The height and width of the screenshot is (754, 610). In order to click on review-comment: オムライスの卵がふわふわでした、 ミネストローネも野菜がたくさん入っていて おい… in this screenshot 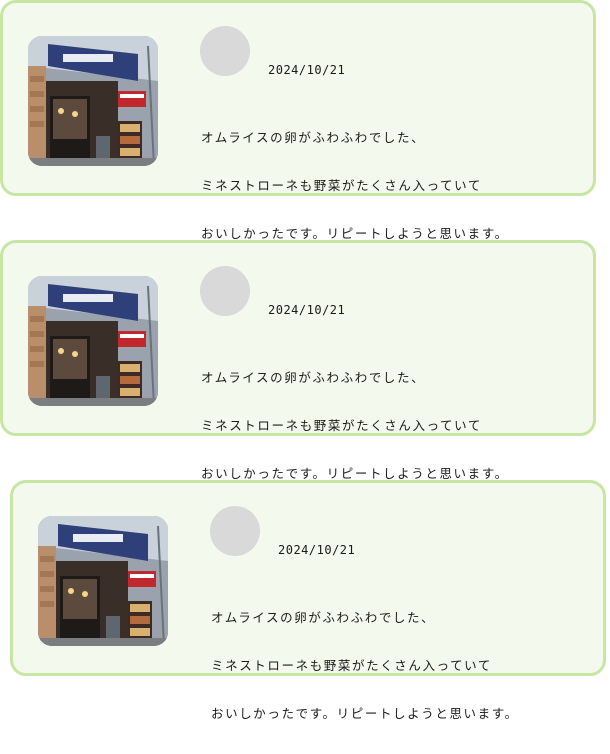, I will do `click(365, 666)`.